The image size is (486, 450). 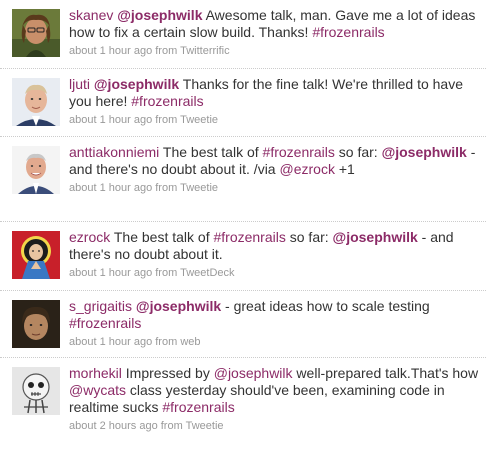 I want to click on tweet-text-segment: +1, so click(x=344, y=169).